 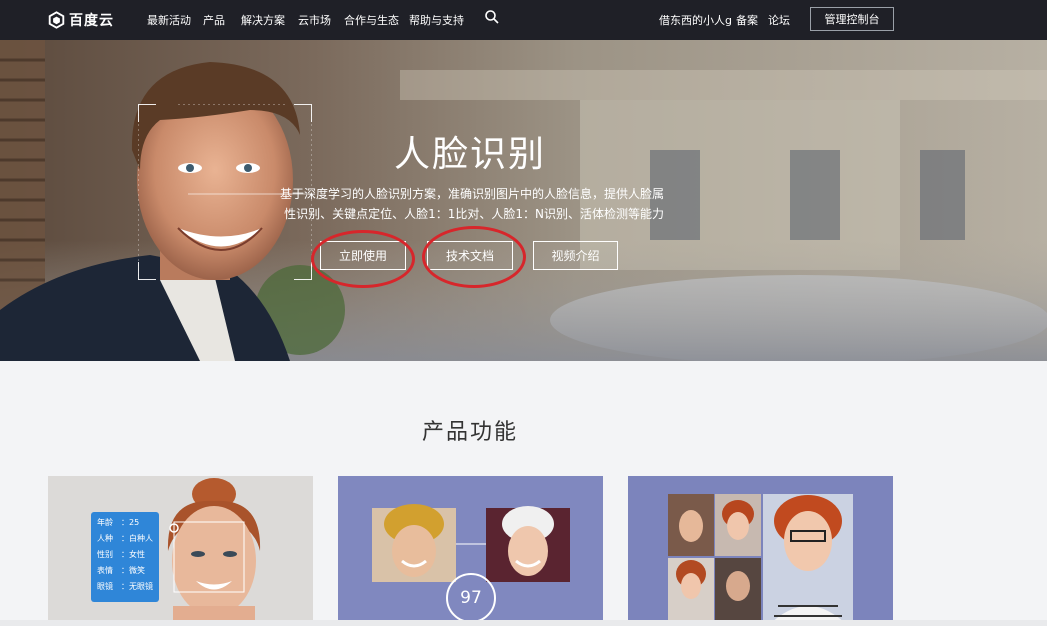 What do you see at coordinates (747, 20) in the screenshot?
I see `record-link: 备案` at bounding box center [747, 20].